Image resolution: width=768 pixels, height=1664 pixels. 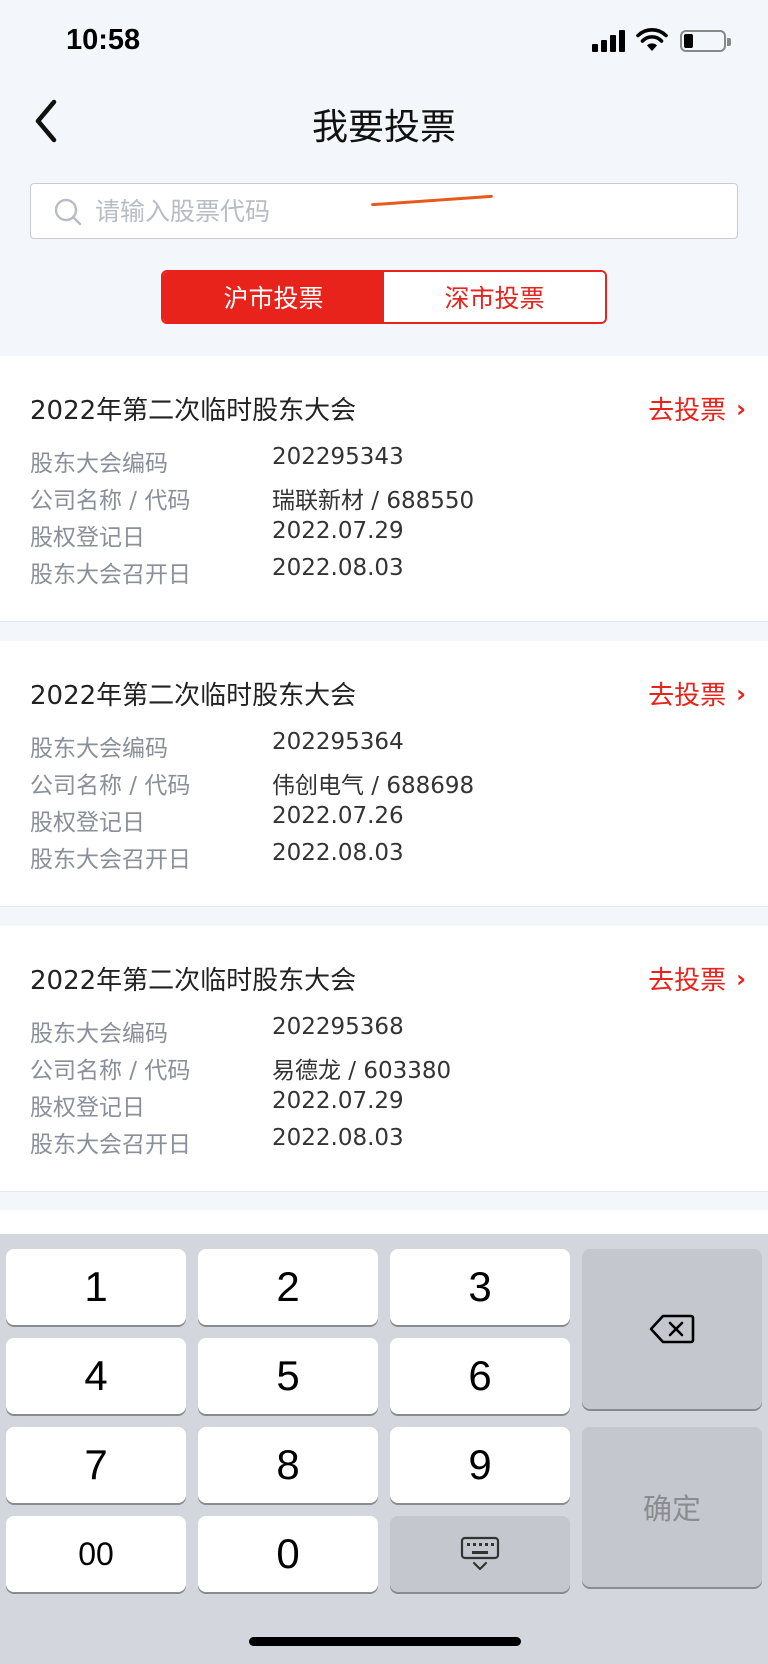 What do you see at coordinates (383, 127) in the screenshot?
I see `page-title: 我要投票` at bounding box center [383, 127].